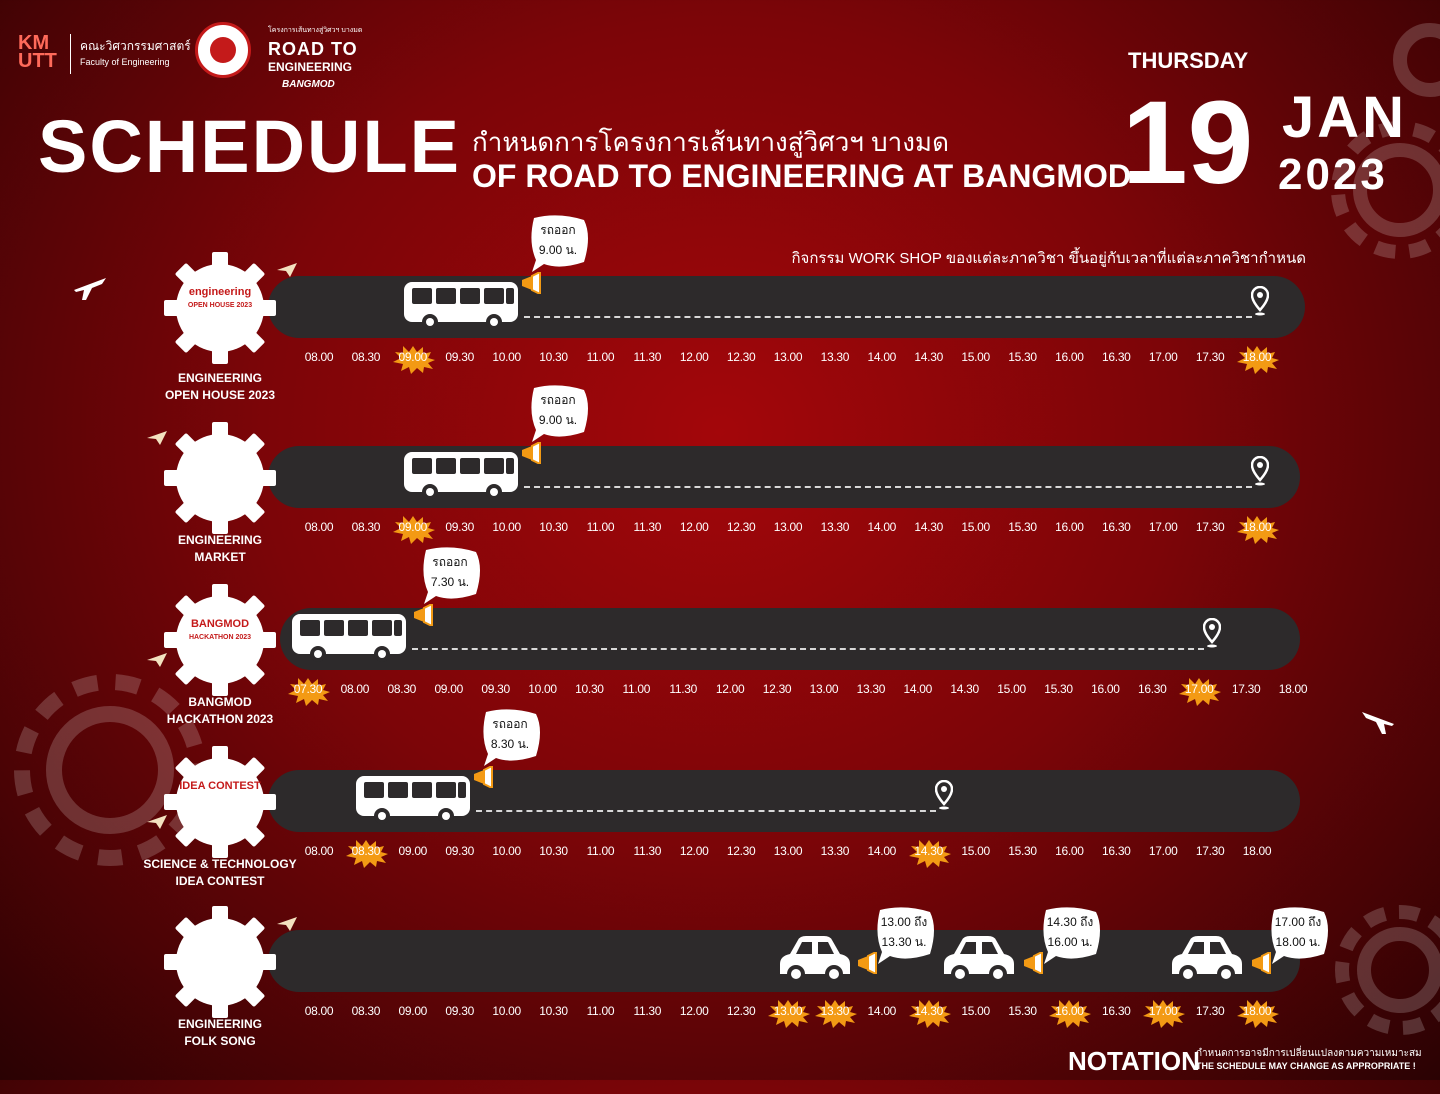 Image resolution: width=1440 pixels, height=1094 pixels. I want to click on activity-label-line2: OPEN HOUSE 2023, so click(220, 395).